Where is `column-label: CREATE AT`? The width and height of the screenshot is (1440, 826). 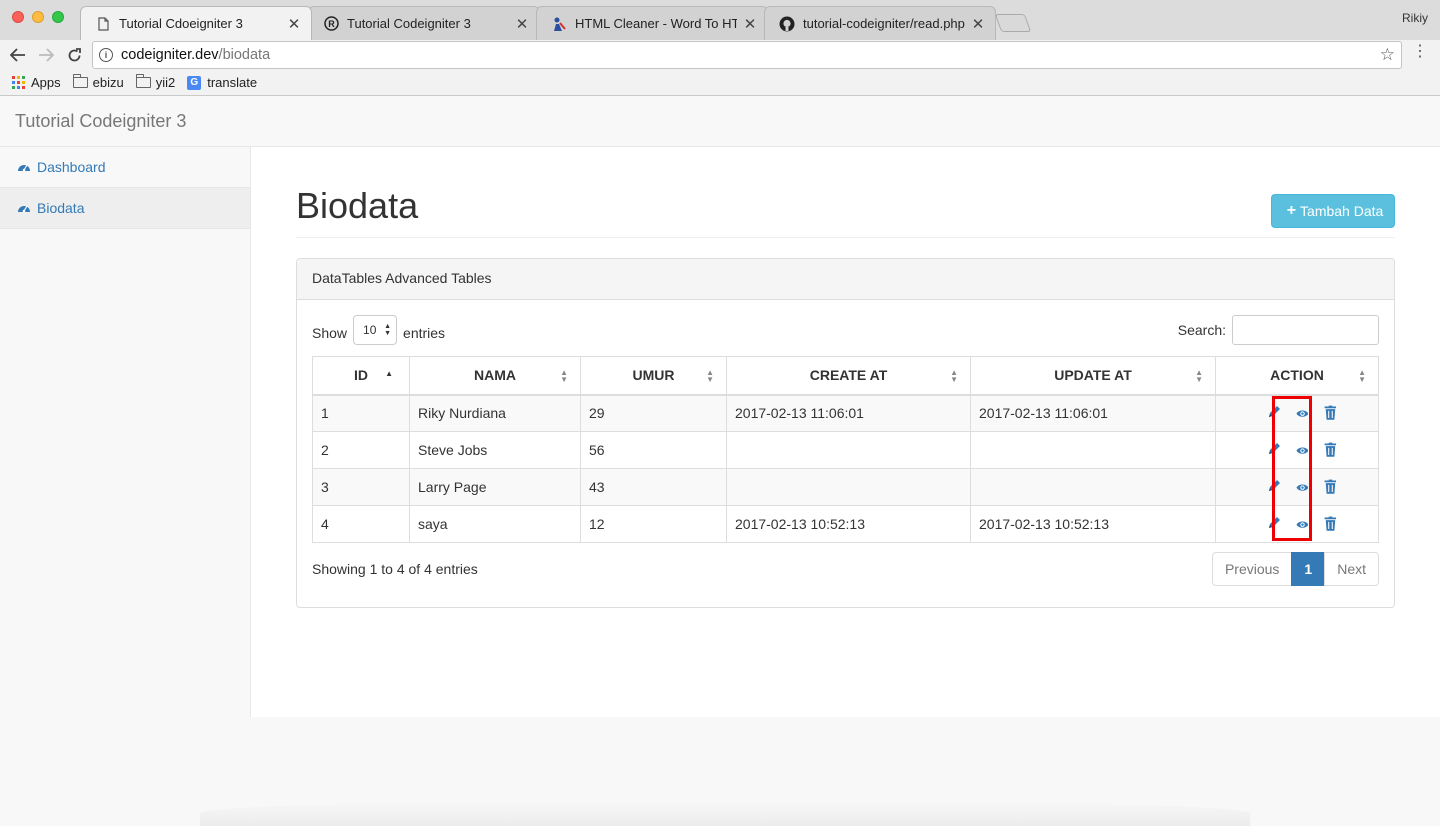 column-label: CREATE AT is located at coordinates (848, 375).